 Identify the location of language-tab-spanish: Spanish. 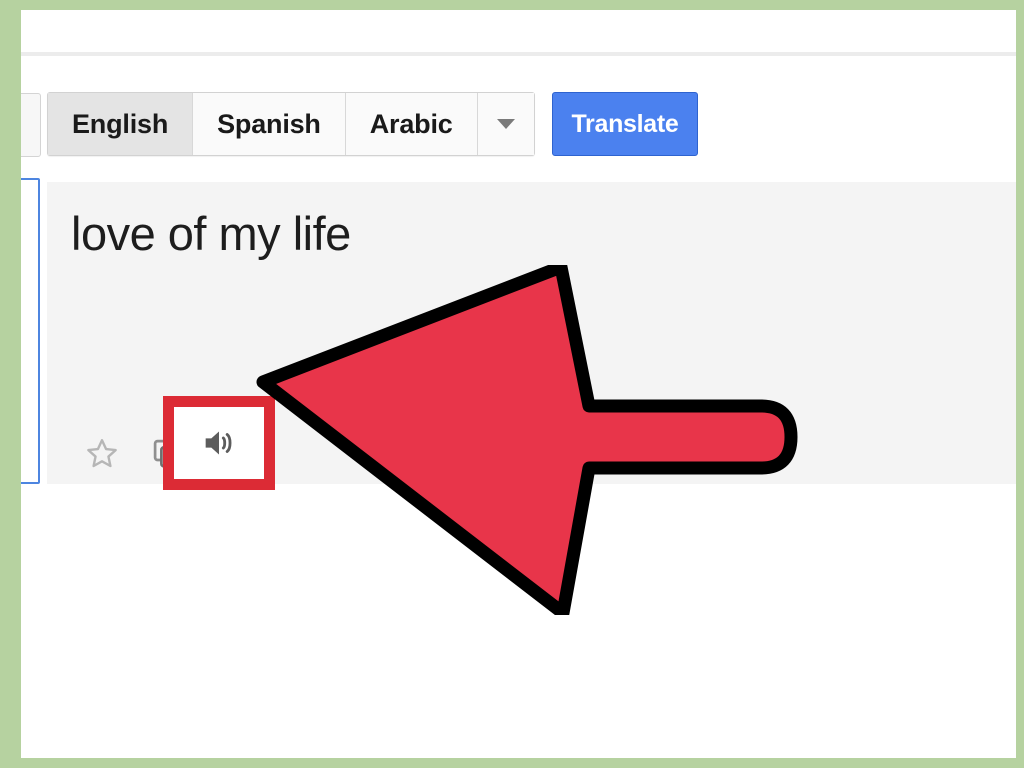
(269, 124).